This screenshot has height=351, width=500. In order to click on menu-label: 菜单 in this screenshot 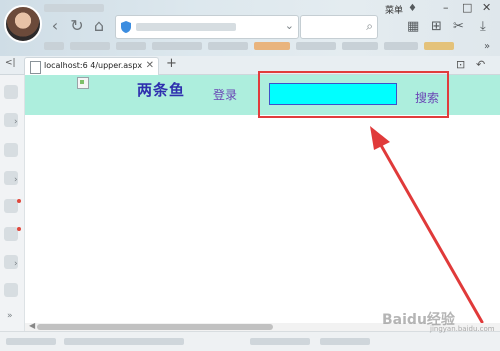, I will do `click(394, 9)`.